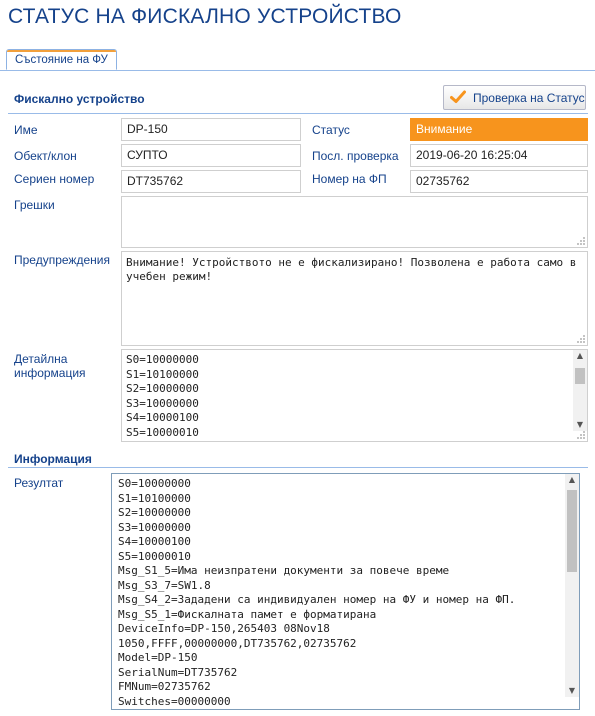 The image size is (595, 716). What do you see at coordinates (53, 459) in the screenshot?
I see `section-title-information: Информация` at bounding box center [53, 459].